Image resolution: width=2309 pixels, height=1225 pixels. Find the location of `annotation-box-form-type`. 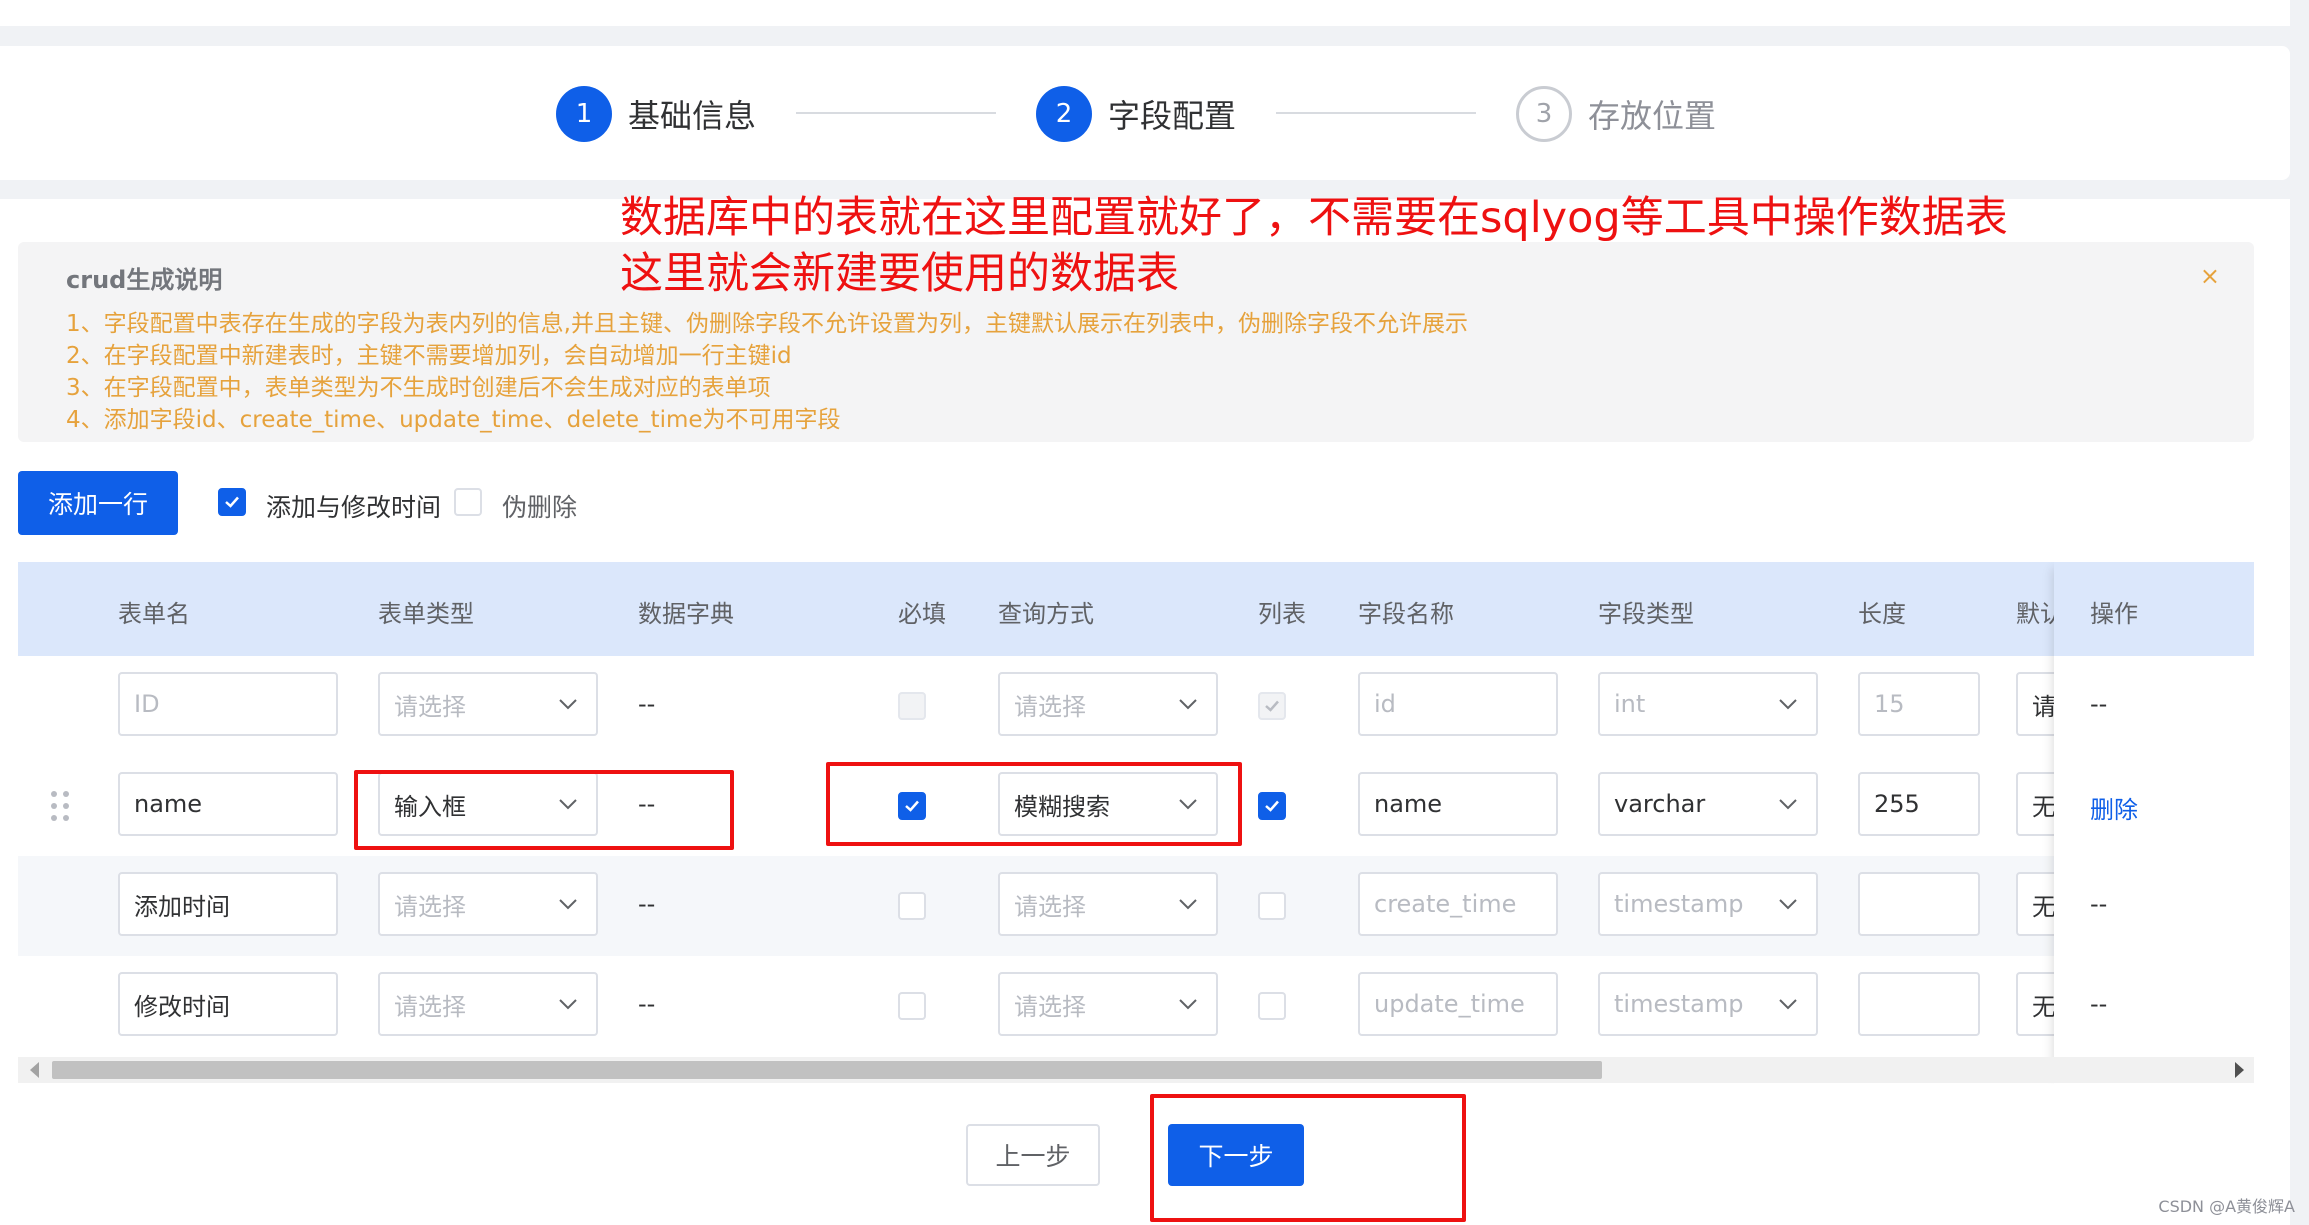

annotation-box-form-type is located at coordinates (544, 810).